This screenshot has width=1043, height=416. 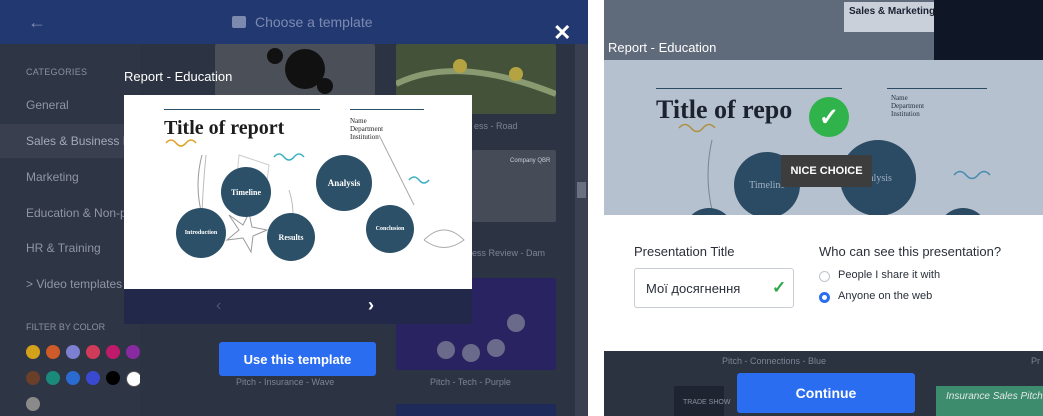 What do you see at coordinates (285, 382) in the screenshot?
I see `template-caption: Pitch - Insurance - Wave` at bounding box center [285, 382].